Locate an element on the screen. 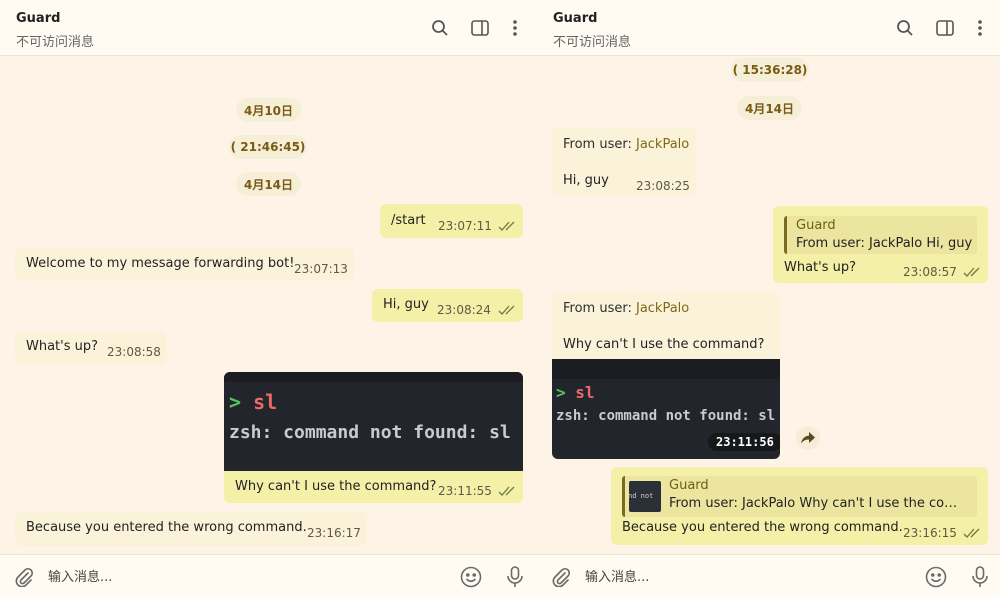 The width and height of the screenshot is (1000, 597). forward-icon is located at coordinates (808, 438).